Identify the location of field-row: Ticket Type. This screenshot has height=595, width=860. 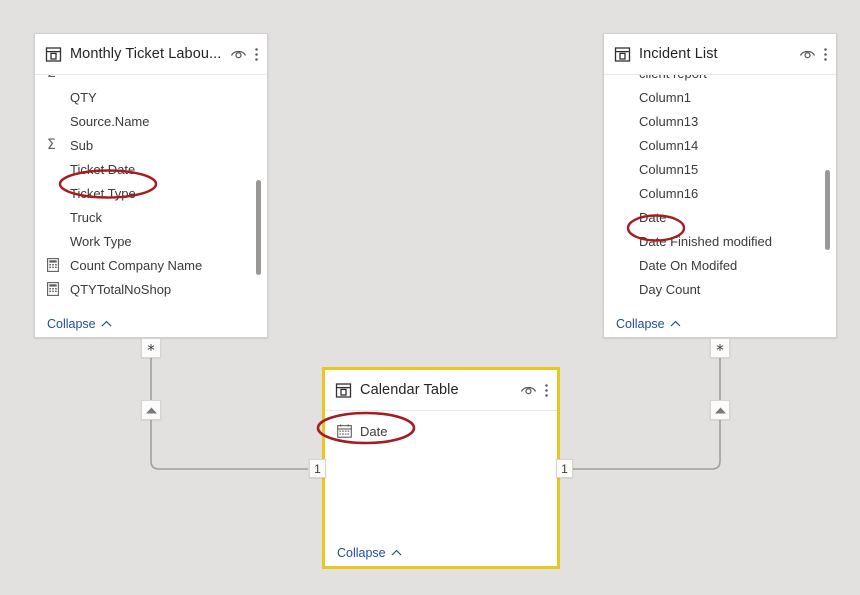
(151, 193).